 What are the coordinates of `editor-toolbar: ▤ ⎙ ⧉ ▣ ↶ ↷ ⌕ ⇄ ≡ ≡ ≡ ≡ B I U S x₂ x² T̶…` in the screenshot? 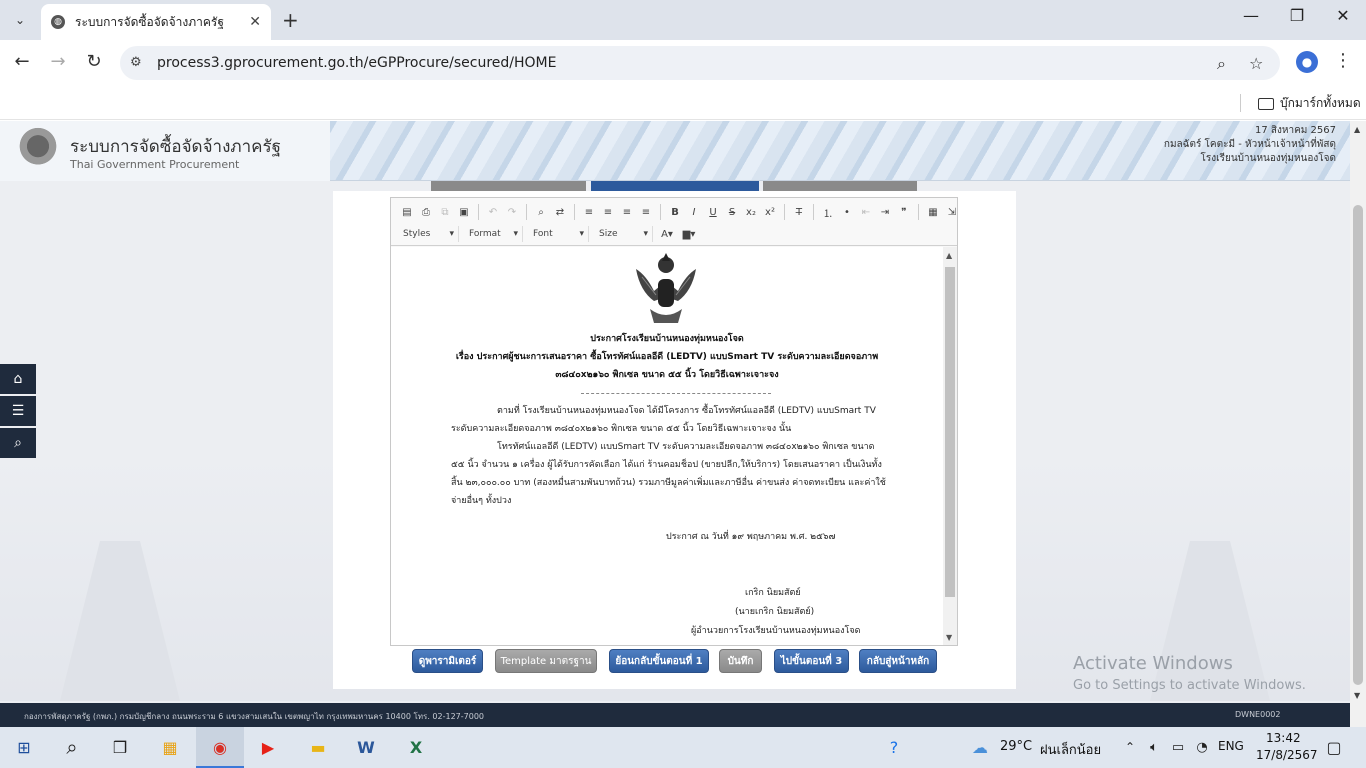 It's located at (674, 222).